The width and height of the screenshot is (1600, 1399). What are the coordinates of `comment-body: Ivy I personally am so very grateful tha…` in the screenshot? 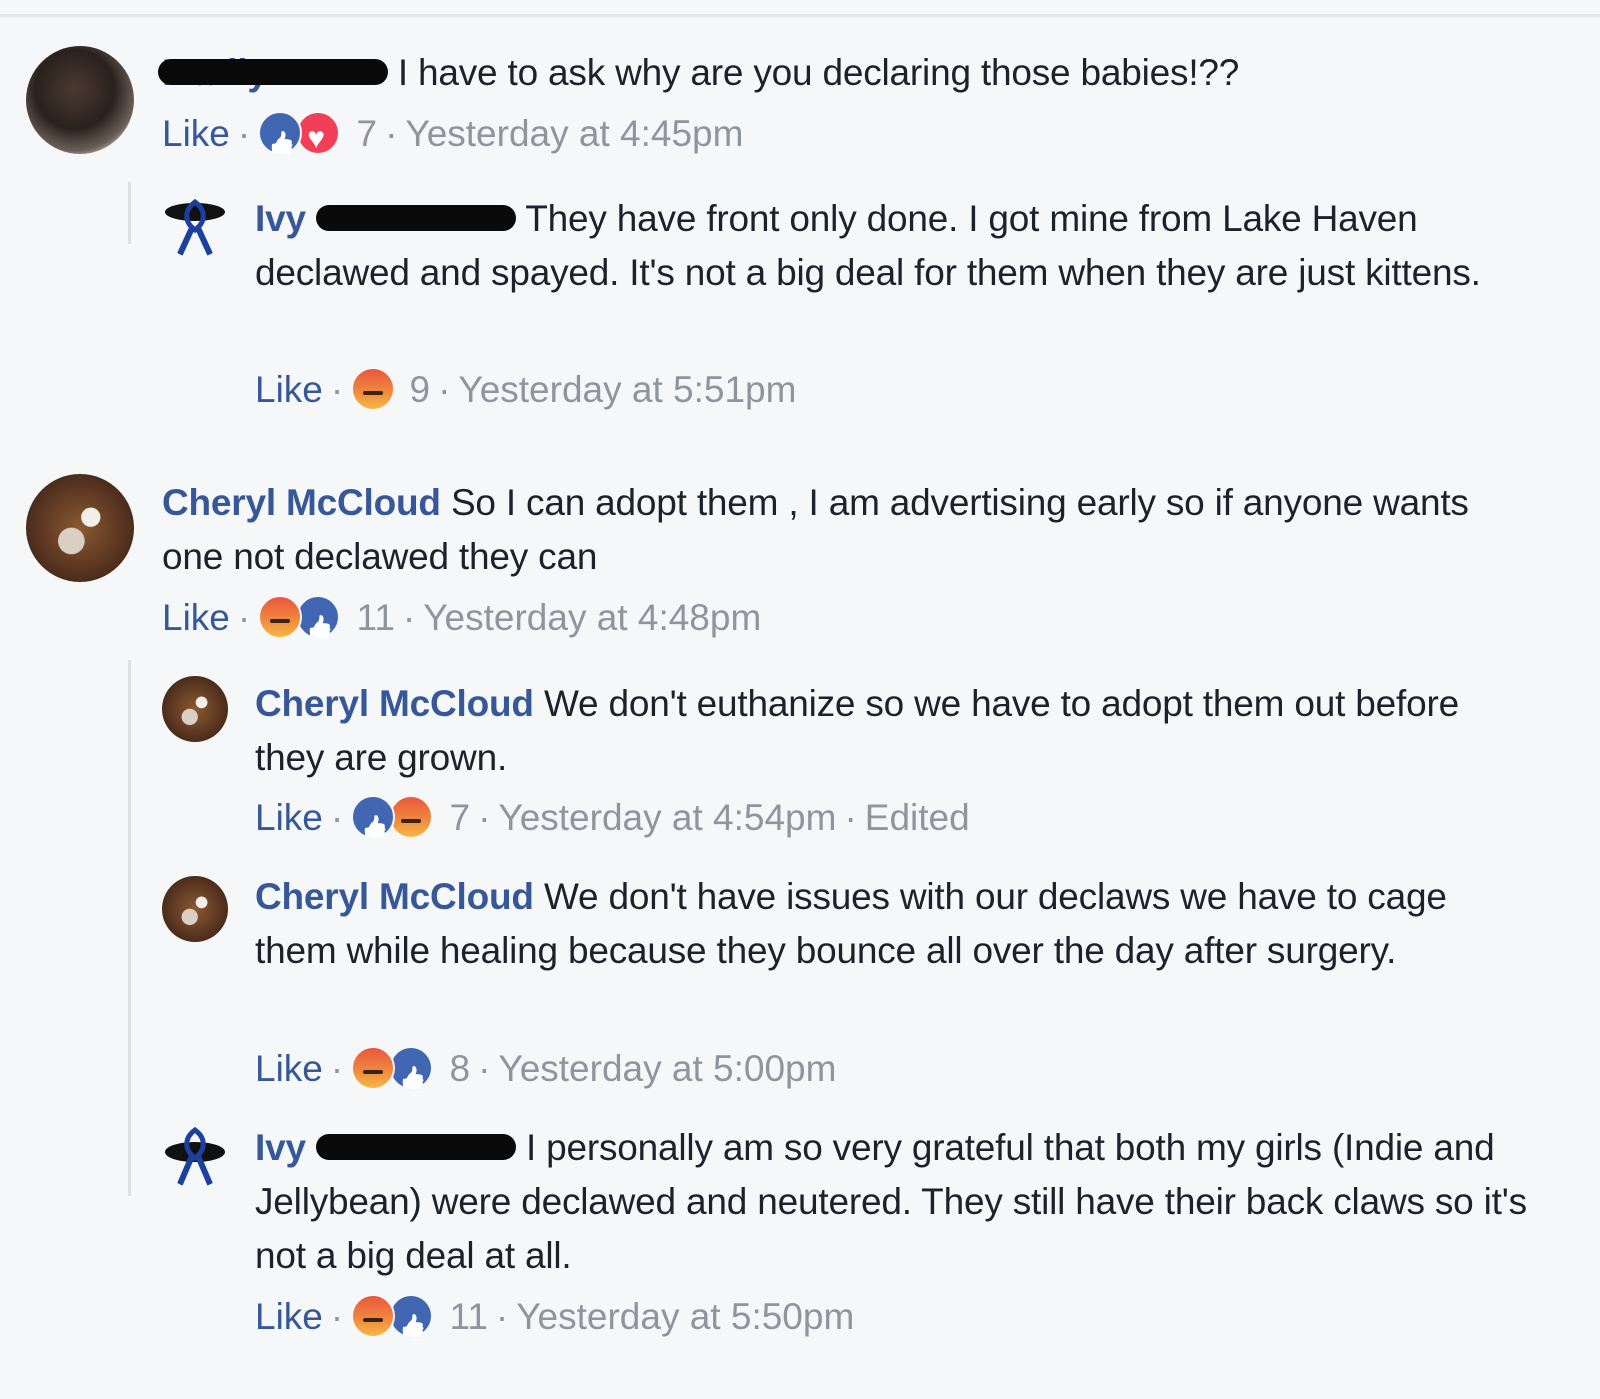 It's located at (900, 1202).